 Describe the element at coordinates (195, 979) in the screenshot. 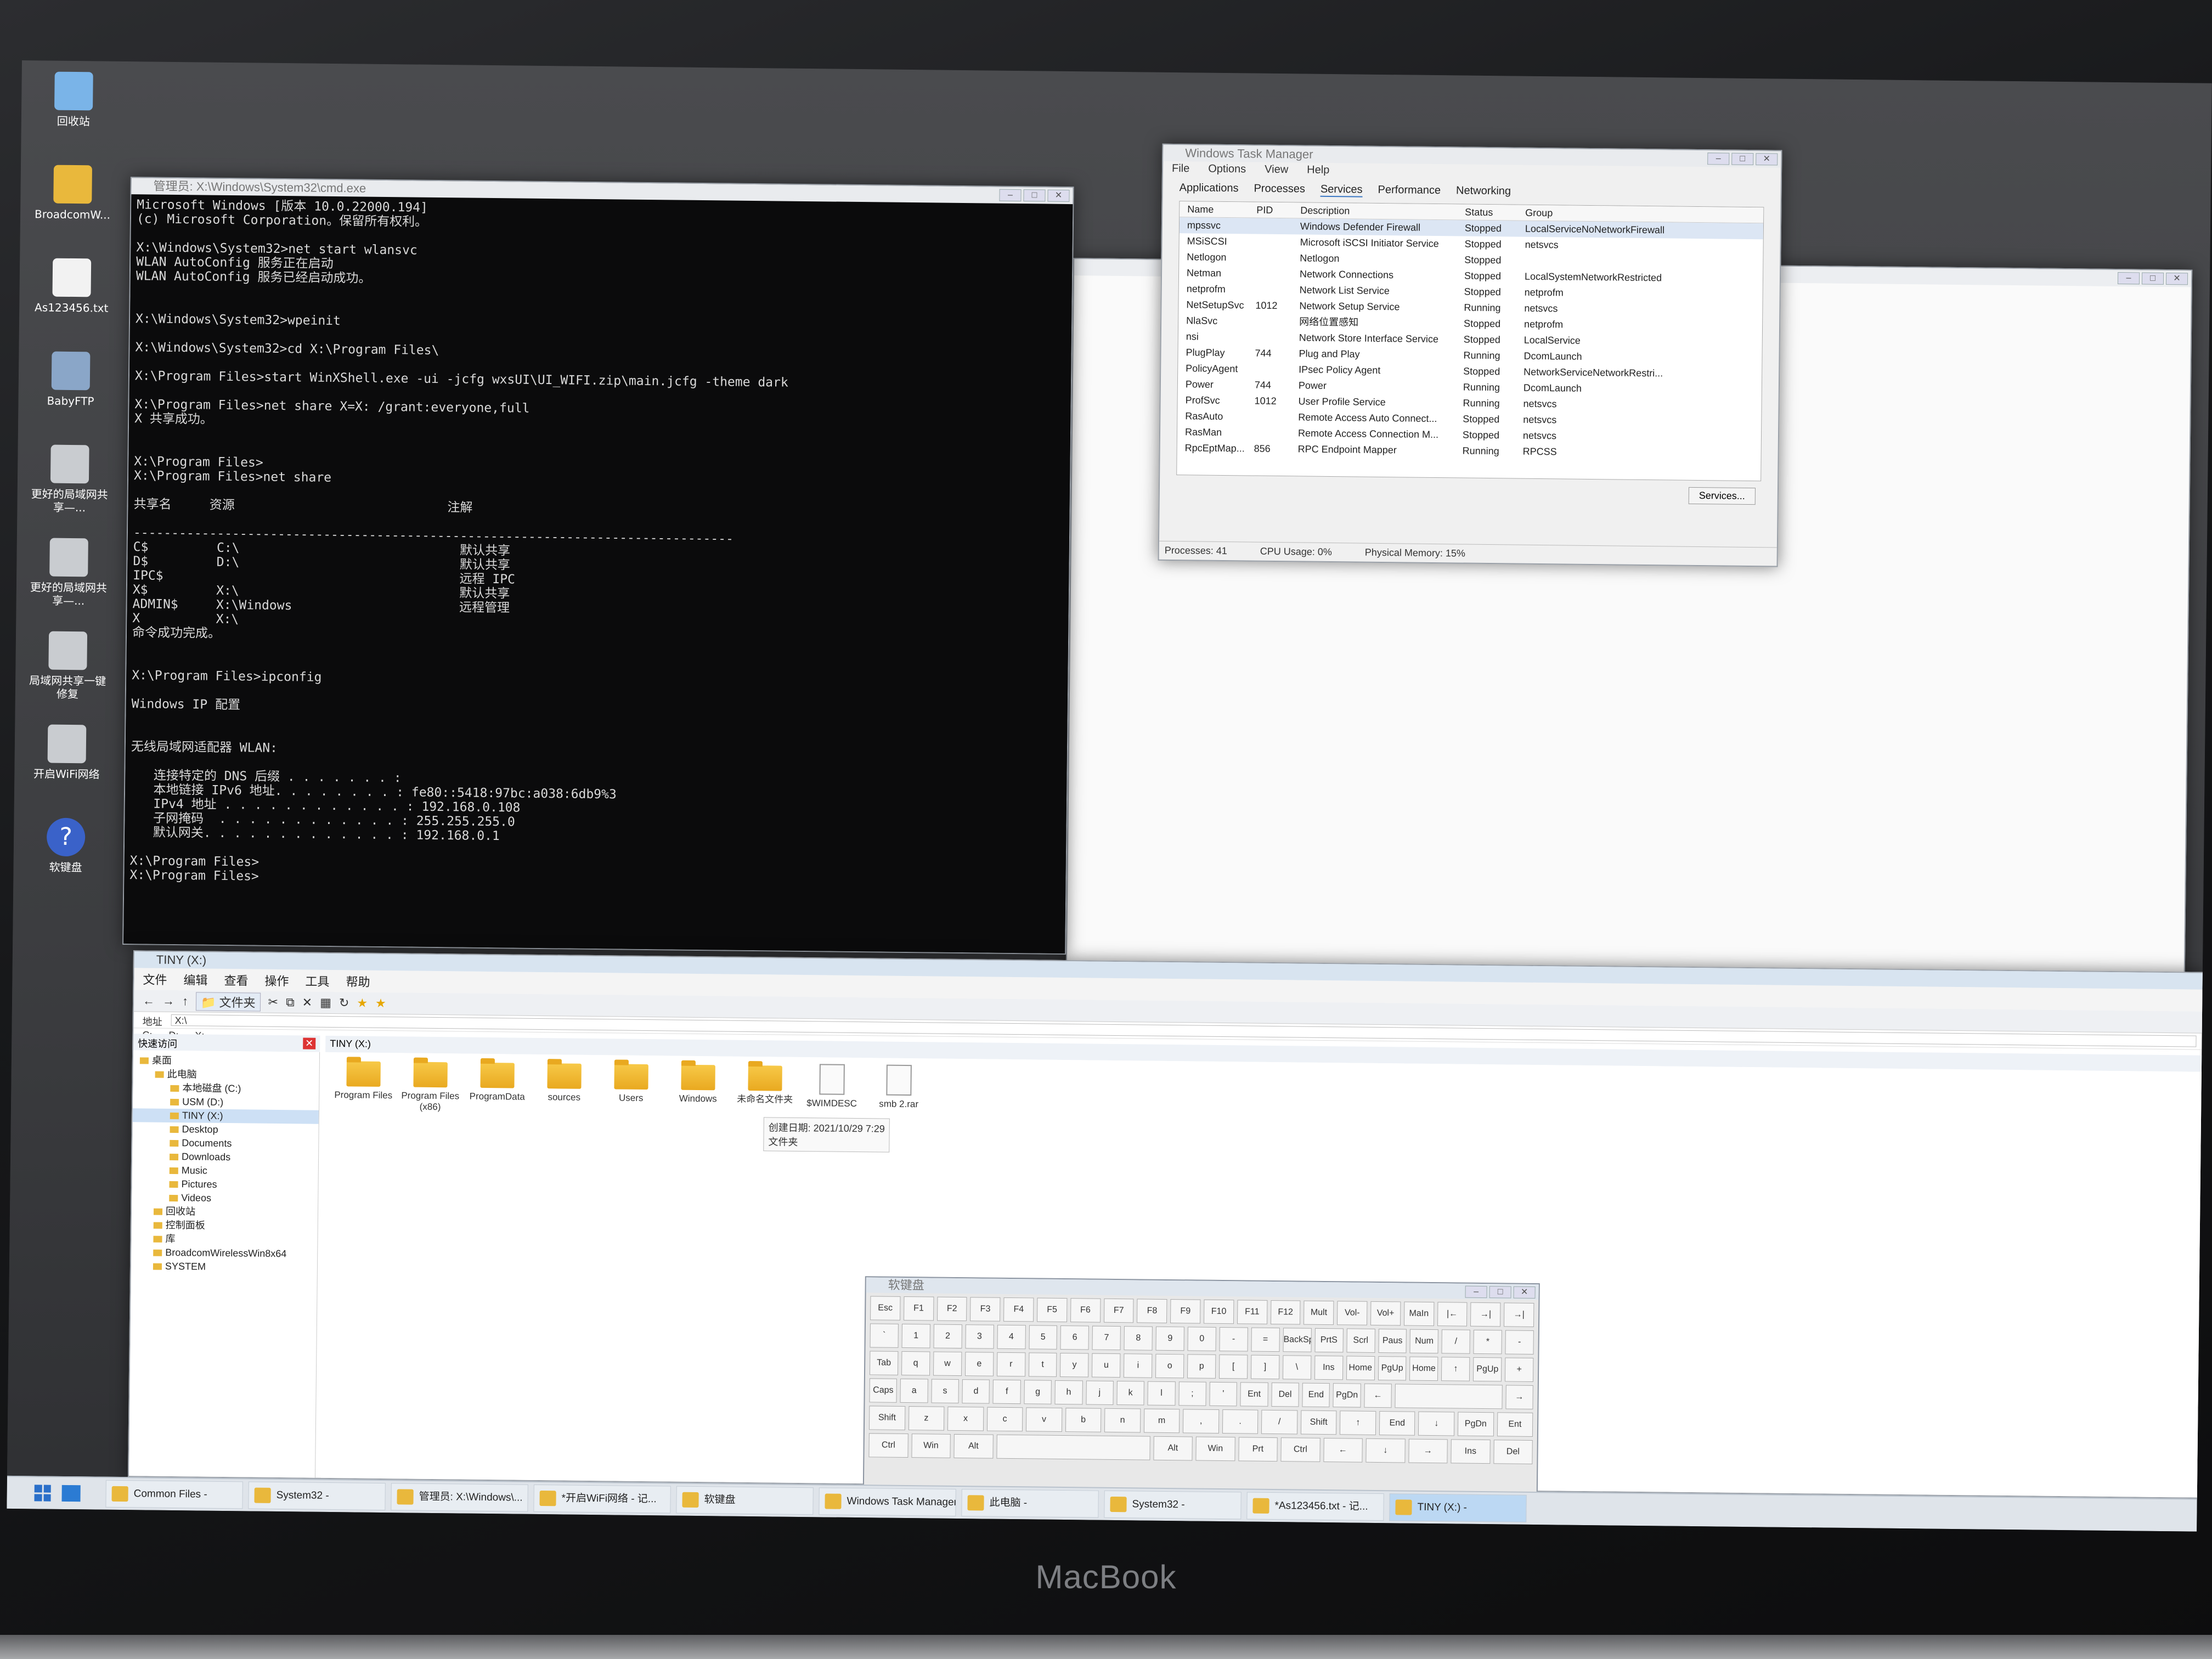

I see `menu-item: 编辑` at that location.